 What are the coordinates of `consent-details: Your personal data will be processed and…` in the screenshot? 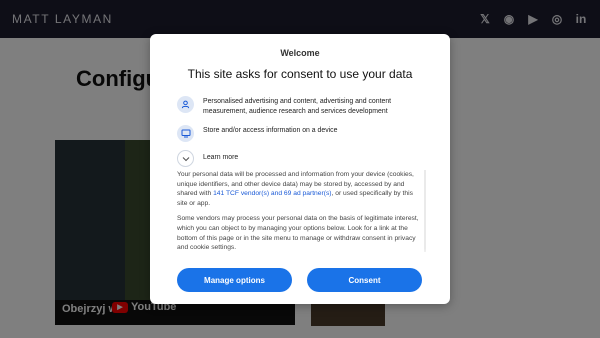 It's located at (300, 211).